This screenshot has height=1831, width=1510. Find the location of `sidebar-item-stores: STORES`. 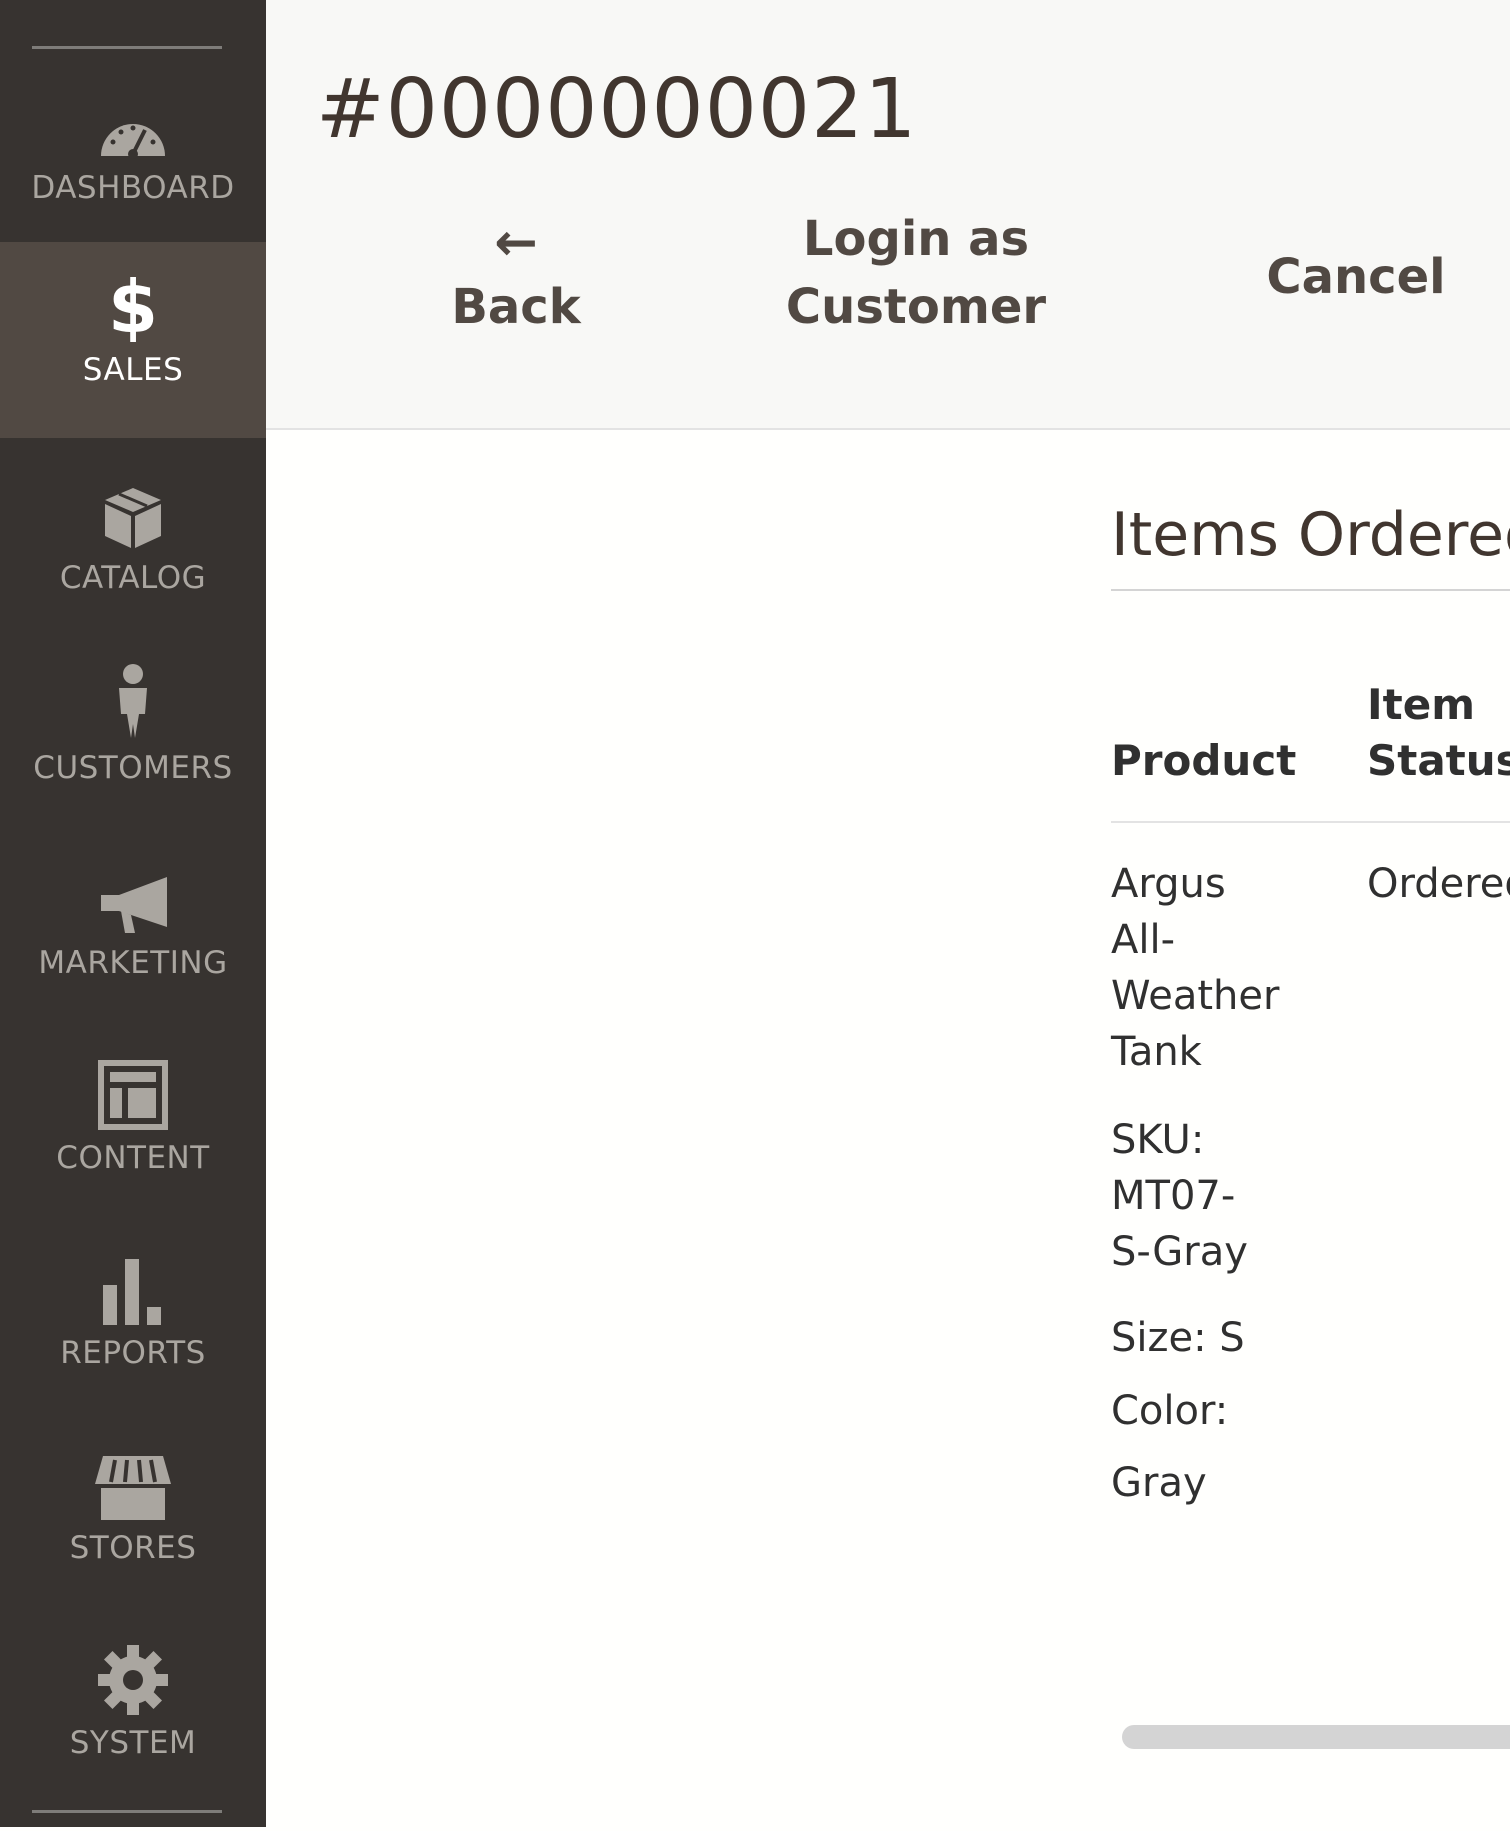

sidebar-item-stores: STORES is located at coordinates (133, 1538).